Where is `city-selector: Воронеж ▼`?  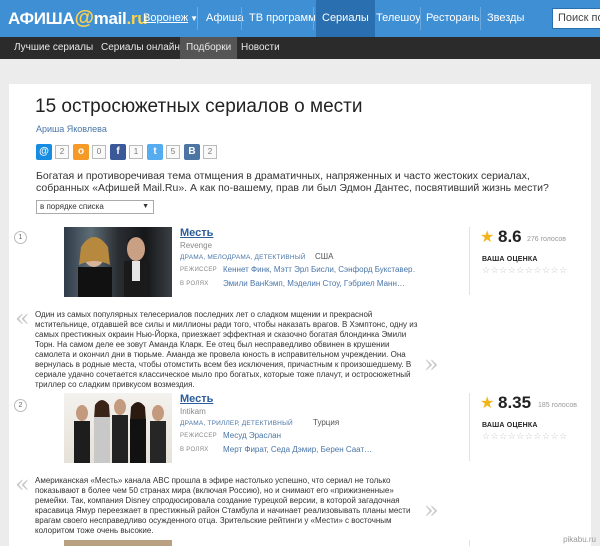
city-selector: Воронеж ▼ is located at coordinates (170, 18).